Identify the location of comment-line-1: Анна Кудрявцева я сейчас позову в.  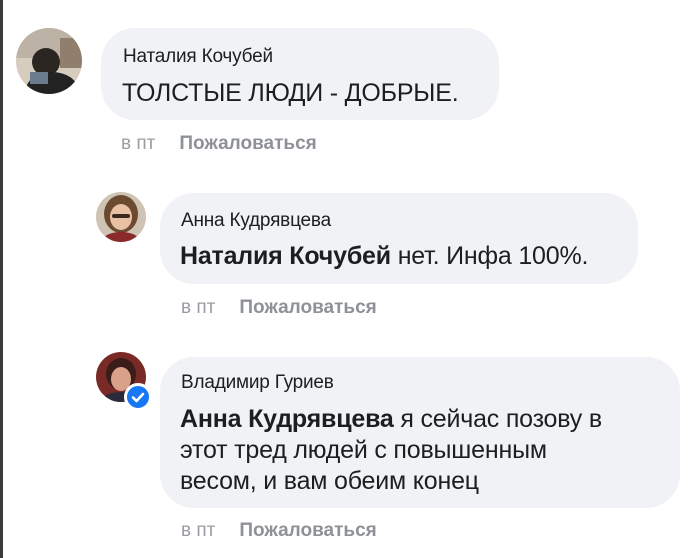
(425, 419).